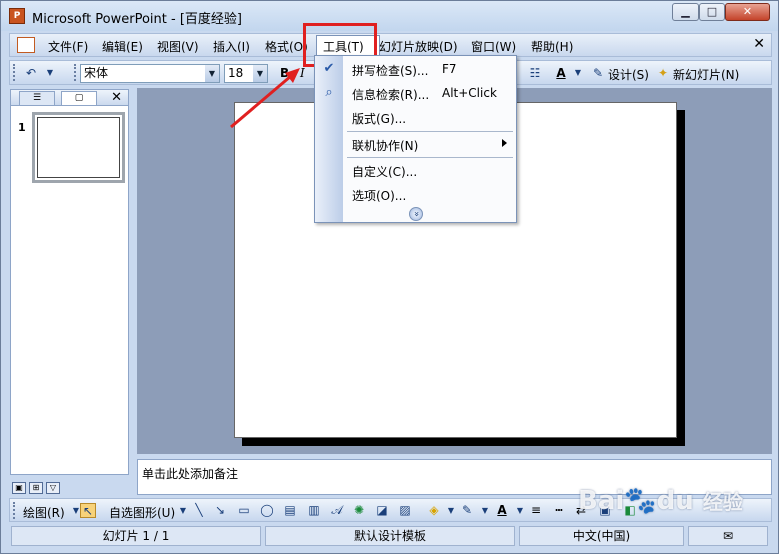 The height and width of the screenshot is (554, 779). Describe the element at coordinates (53, 488) in the screenshot. I see `slideshow-view-icon: ▽` at that location.